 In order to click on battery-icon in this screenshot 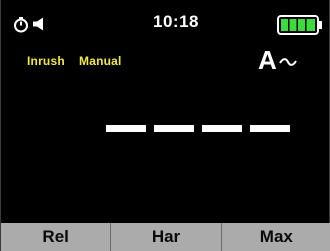, I will do `click(299, 25)`.